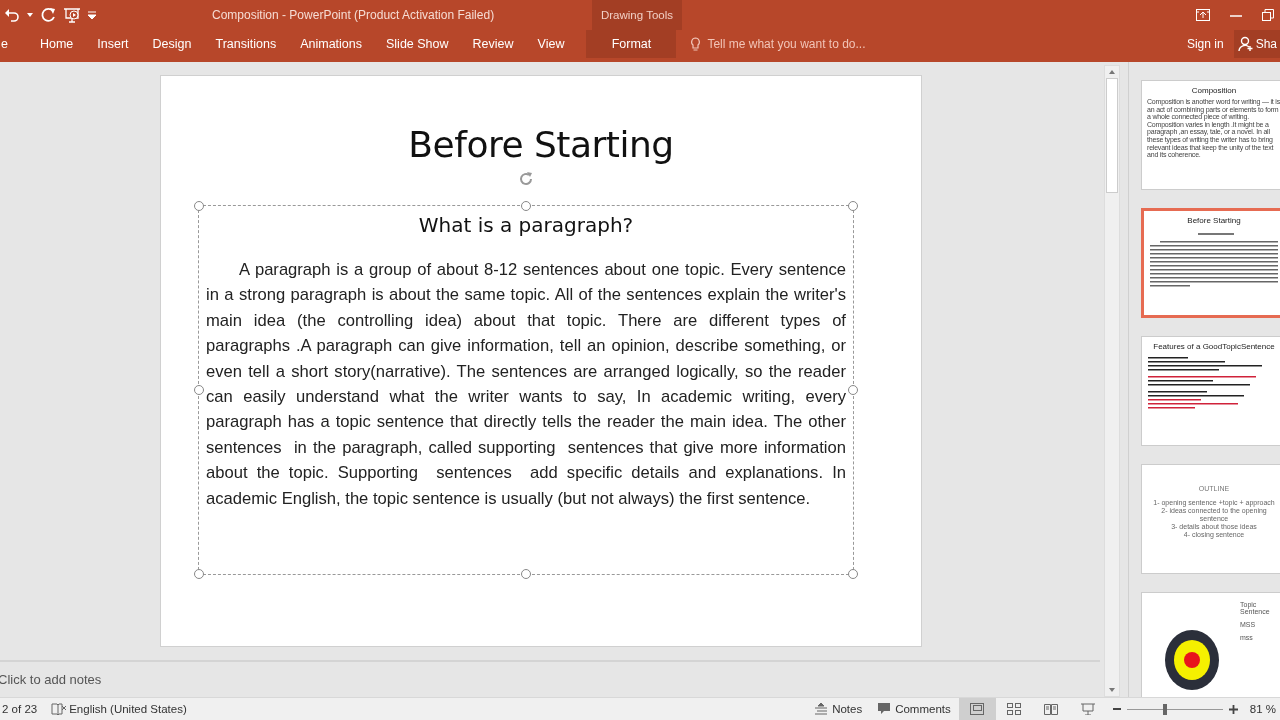 The height and width of the screenshot is (720, 1280). Describe the element at coordinates (1214, 346) in the screenshot. I see `thumbnail-title: Features of a GoodTopicSentence` at that location.